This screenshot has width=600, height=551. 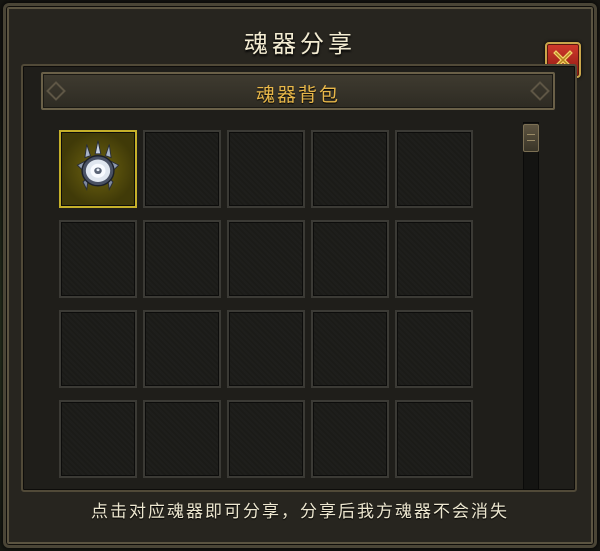 I want to click on soul-artifact-icon, so click(x=98, y=169).